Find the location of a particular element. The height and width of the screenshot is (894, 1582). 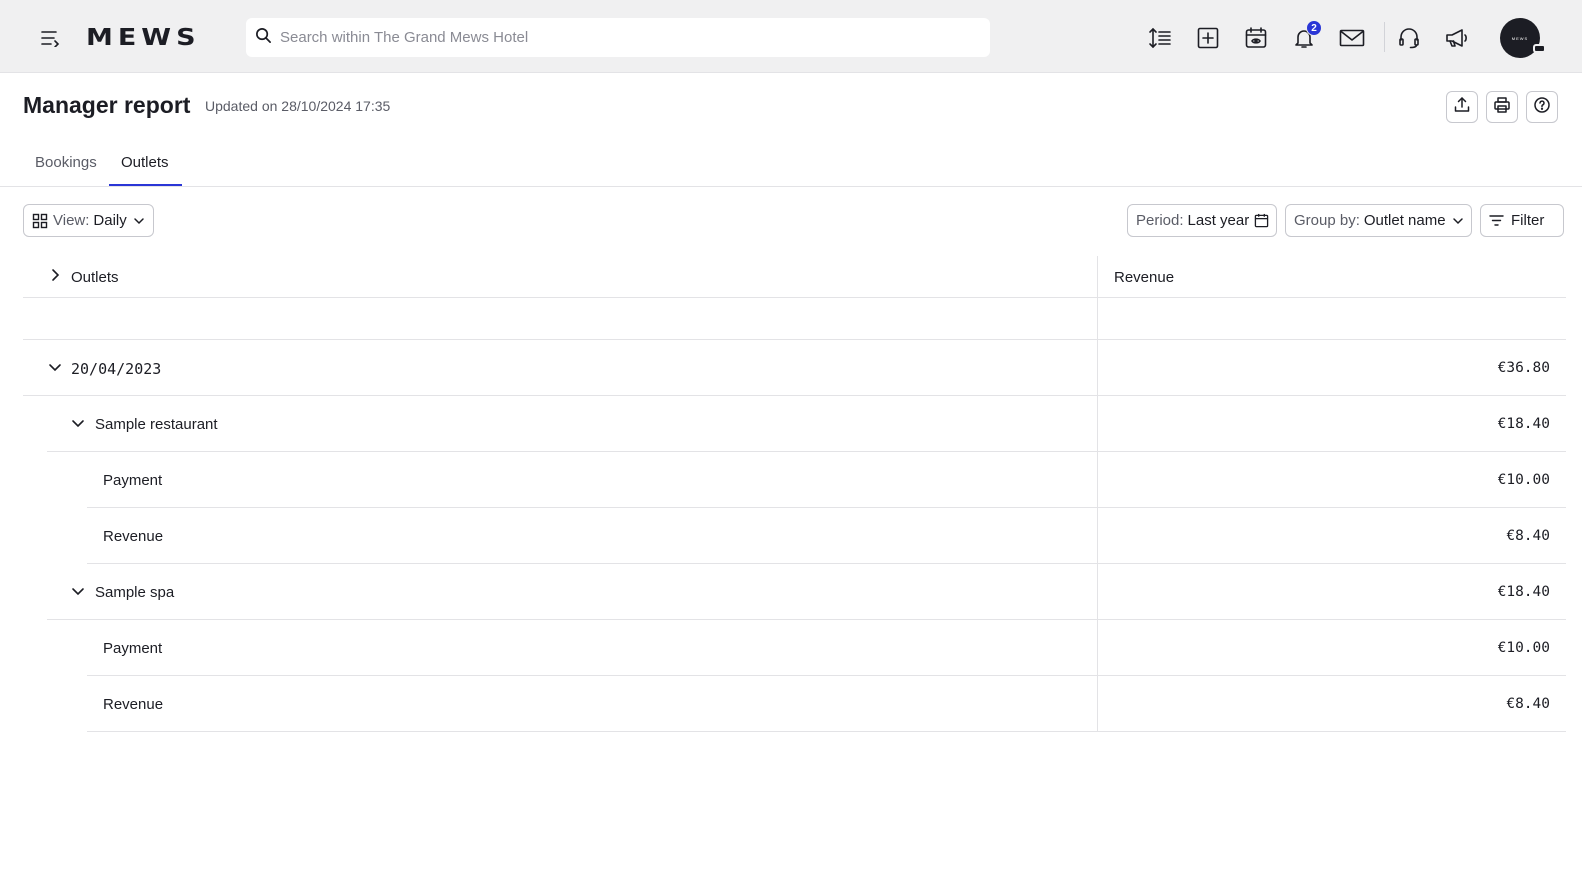

megaphone-icon is located at coordinates (1457, 38).